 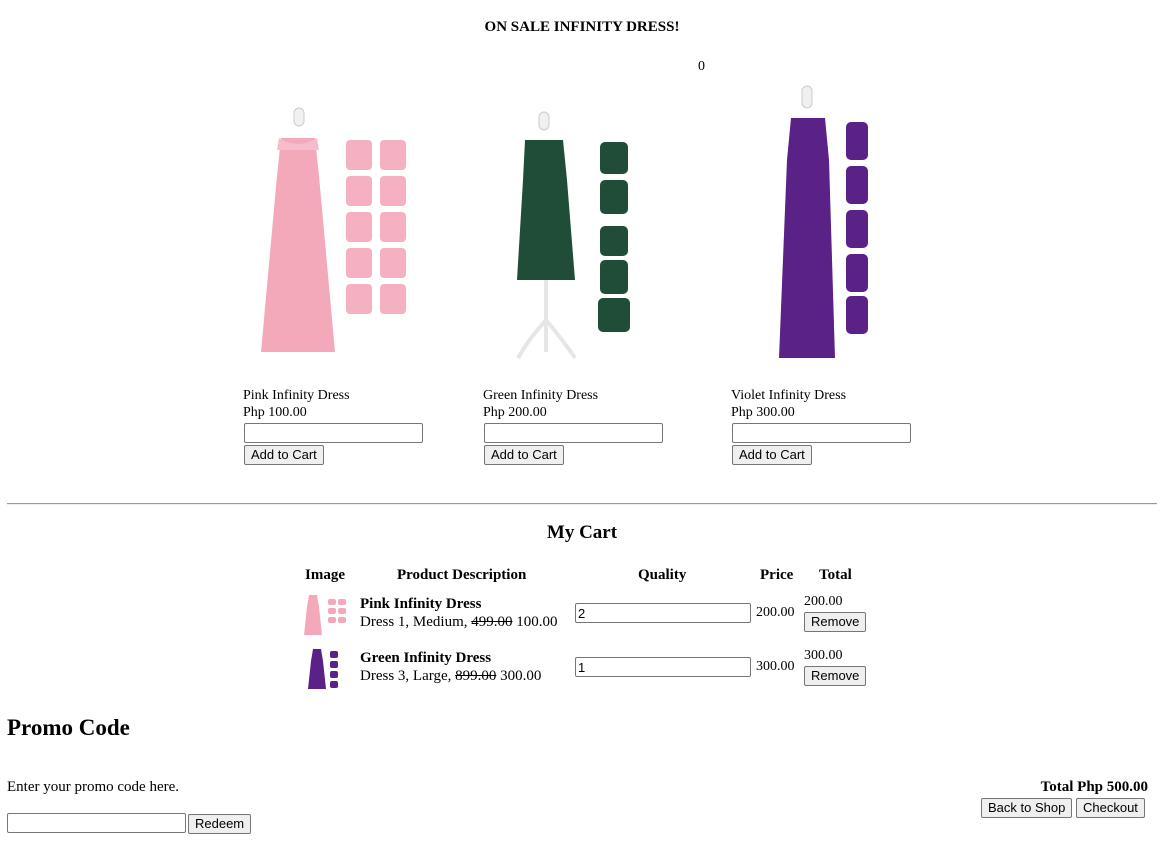 What do you see at coordinates (96, 823) in the screenshot?
I see `promo-code-input` at bounding box center [96, 823].